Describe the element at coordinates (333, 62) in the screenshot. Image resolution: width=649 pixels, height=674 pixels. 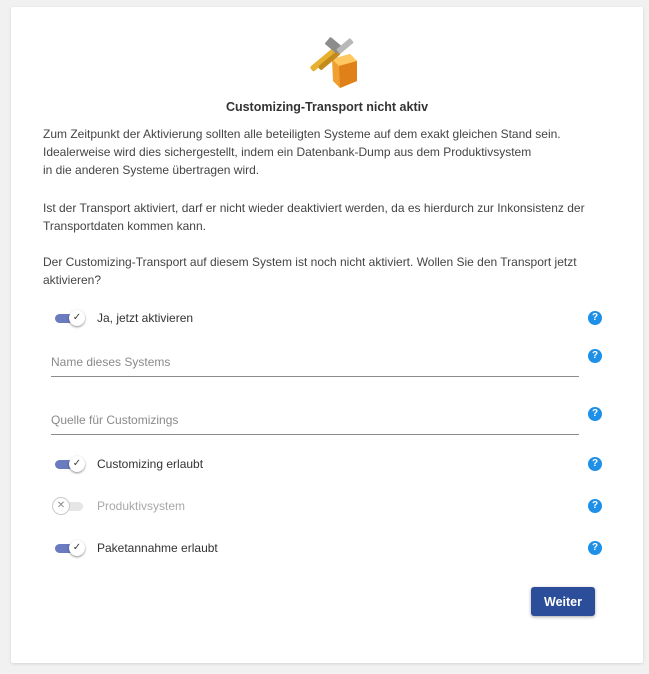
I see `hammer-box-icon` at that location.